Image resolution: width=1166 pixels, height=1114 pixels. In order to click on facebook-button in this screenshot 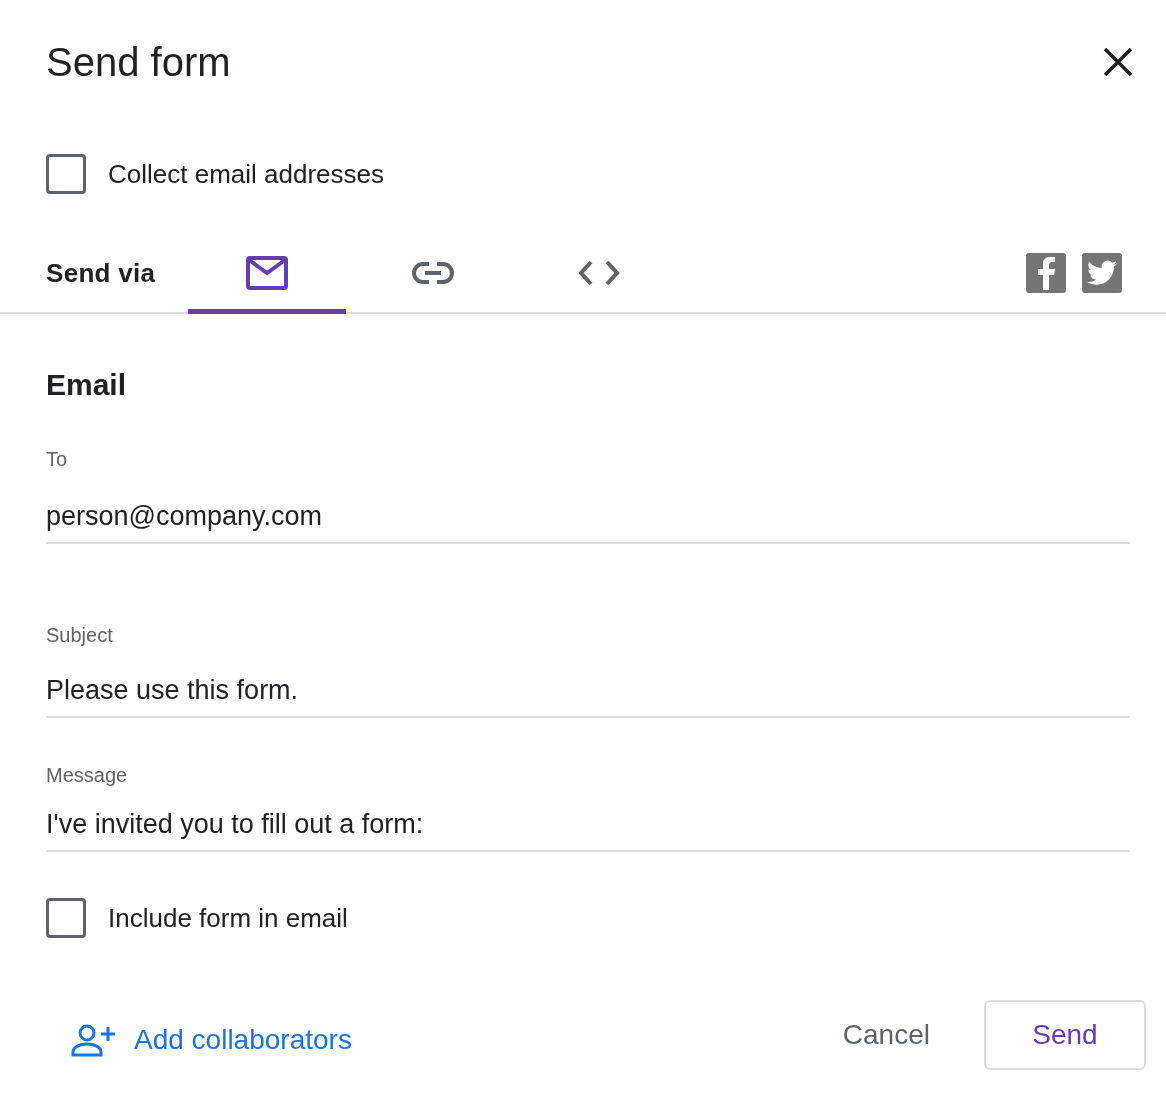, I will do `click(1046, 273)`.